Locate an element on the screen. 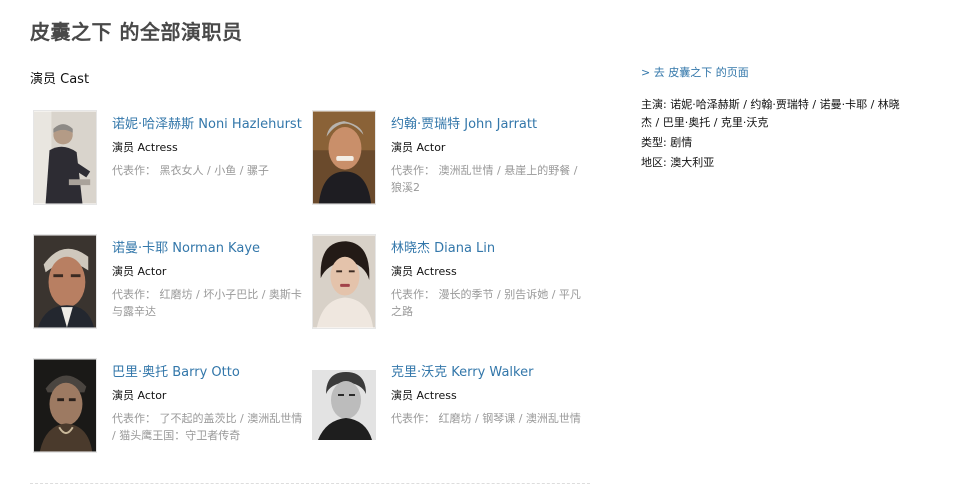  works-list: 黑衣女人 / 小鱼 / 骡子 is located at coordinates (214, 170).